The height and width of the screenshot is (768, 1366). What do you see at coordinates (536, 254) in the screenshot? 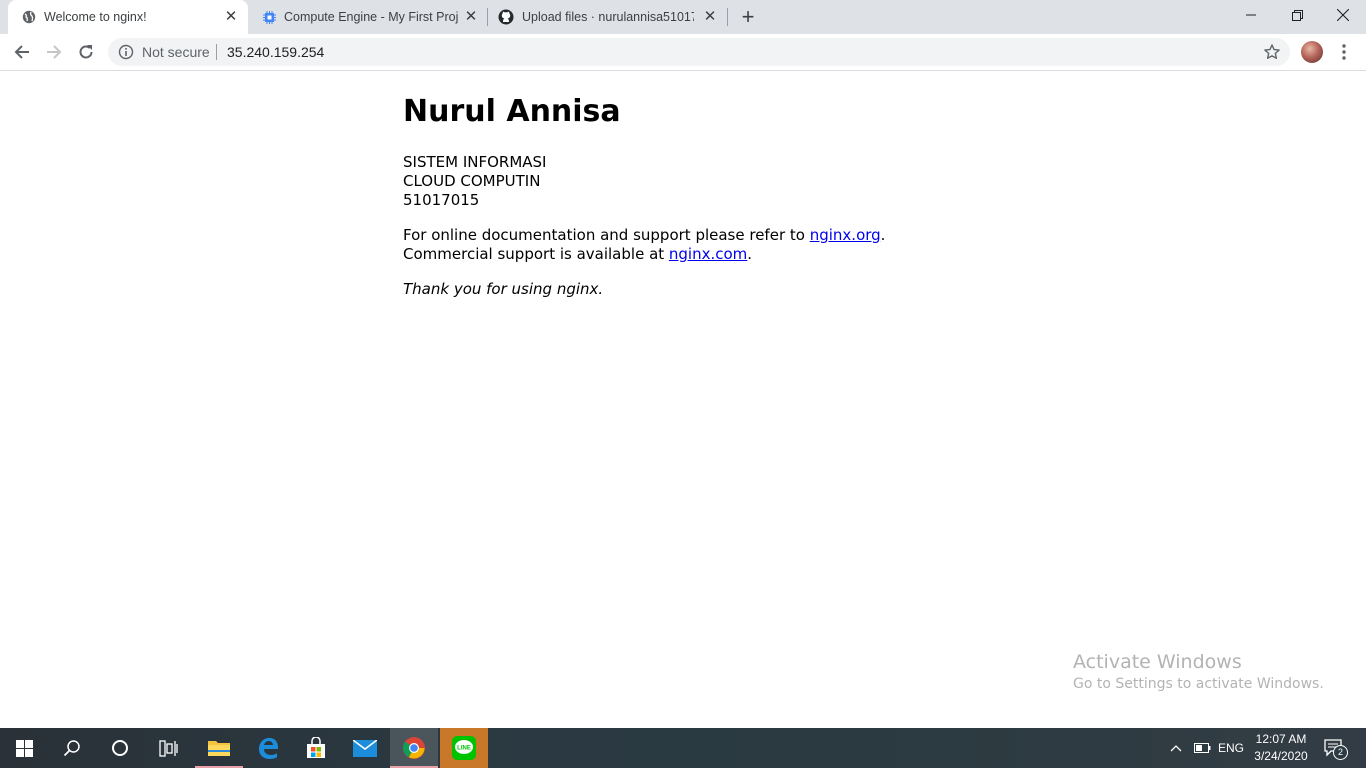
I see `commercial-text: Commercial support is available at` at bounding box center [536, 254].